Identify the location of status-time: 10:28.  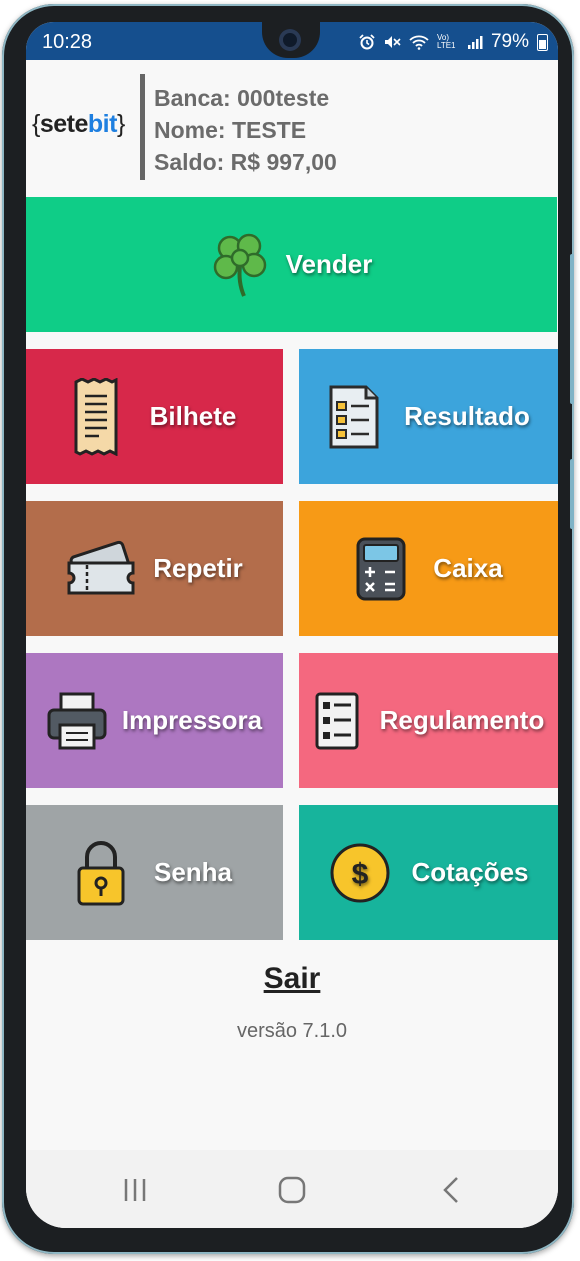
(67, 42).